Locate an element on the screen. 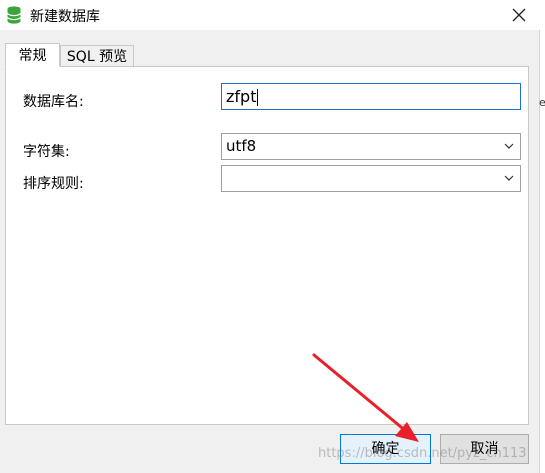 This screenshot has height=473, width=545. collation-select is located at coordinates (371, 178).